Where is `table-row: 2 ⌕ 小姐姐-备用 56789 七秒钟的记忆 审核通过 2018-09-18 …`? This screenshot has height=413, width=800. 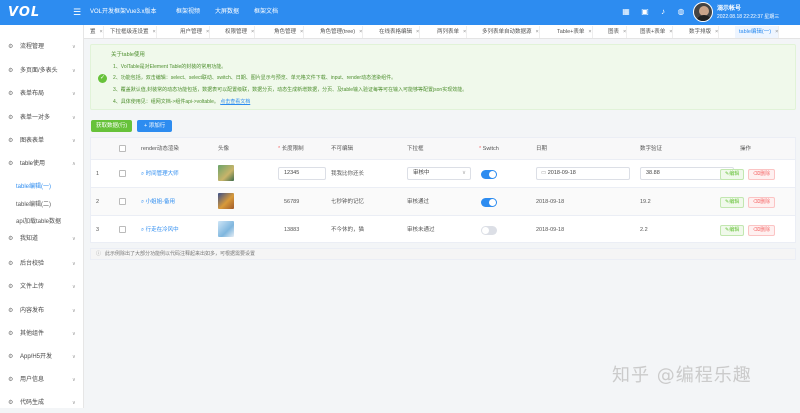 table-row: 2 ⌕ 小姐姐-备用 56789 七秒钟的记忆 审核通过 2018-09-18 … is located at coordinates (443, 202).